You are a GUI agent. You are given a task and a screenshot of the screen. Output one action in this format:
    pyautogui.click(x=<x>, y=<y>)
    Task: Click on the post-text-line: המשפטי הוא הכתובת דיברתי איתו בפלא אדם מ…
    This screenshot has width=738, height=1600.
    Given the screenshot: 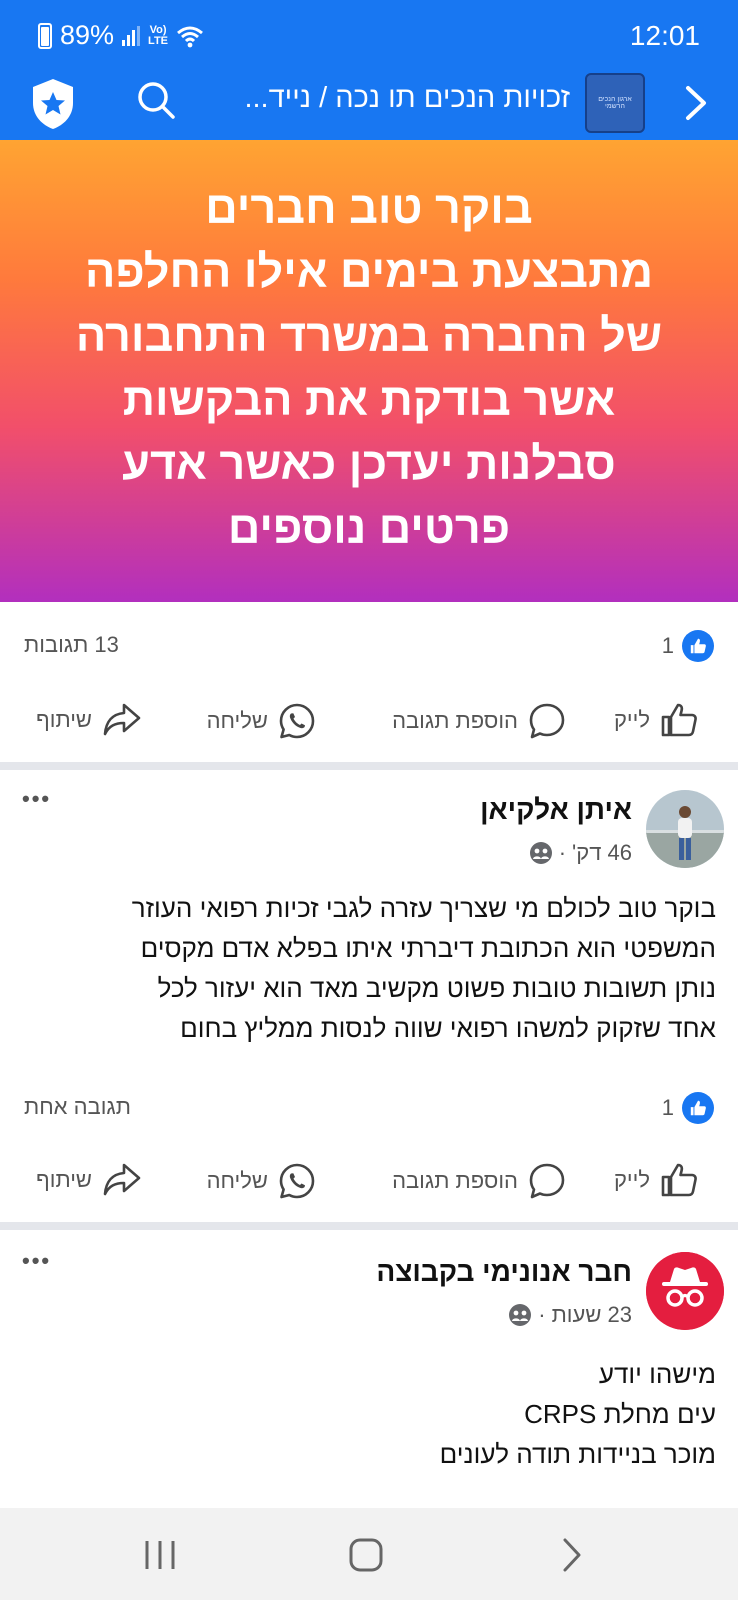 What is the action you would take?
    pyautogui.click(x=428, y=948)
    